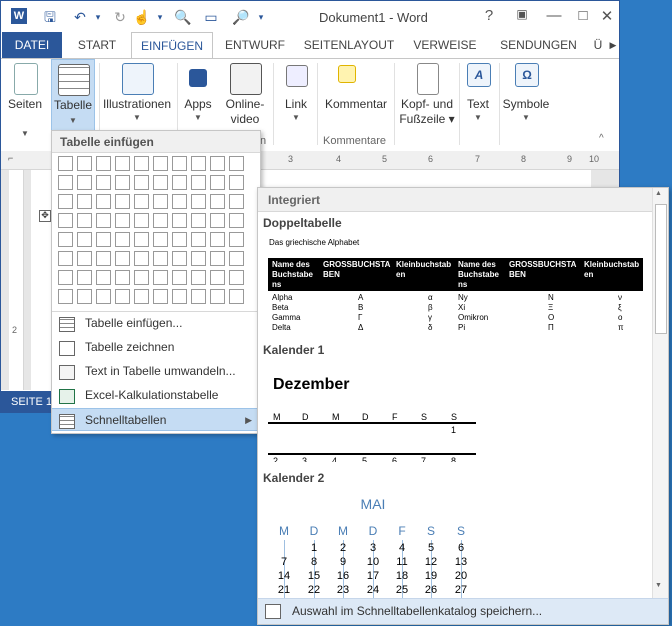 The height and width of the screenshot is (626, 672). What do you see at coordinates (607, 16) in the screenshot?
I see `close-button: ✕` at bounding box center [607, 16].